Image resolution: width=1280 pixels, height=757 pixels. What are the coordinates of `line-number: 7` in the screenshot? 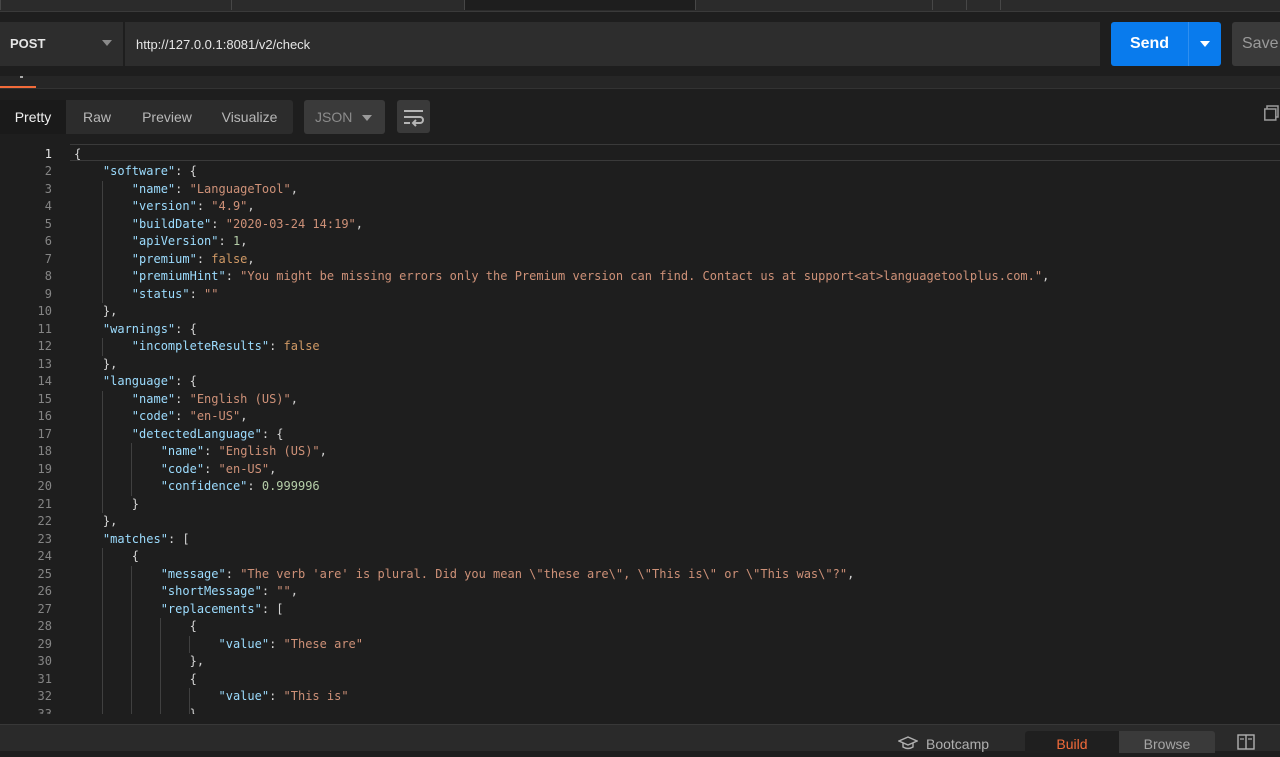 It's located at (48, 258).